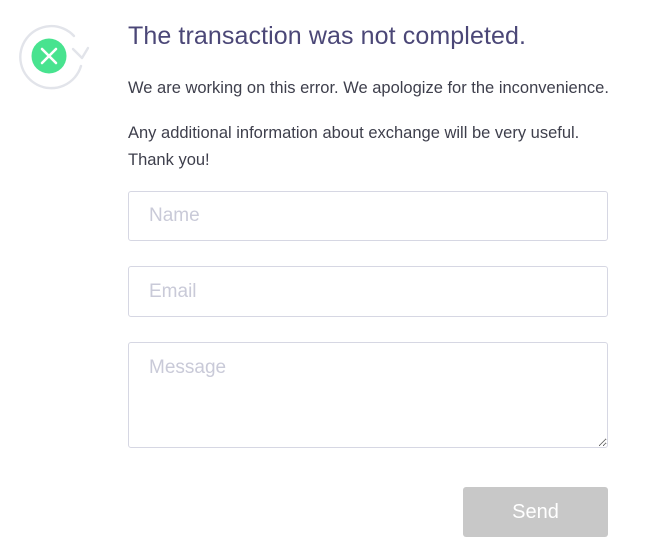 The height and width of the screenshot is (553, 671). I want to click on email-input, so click(368, 291).